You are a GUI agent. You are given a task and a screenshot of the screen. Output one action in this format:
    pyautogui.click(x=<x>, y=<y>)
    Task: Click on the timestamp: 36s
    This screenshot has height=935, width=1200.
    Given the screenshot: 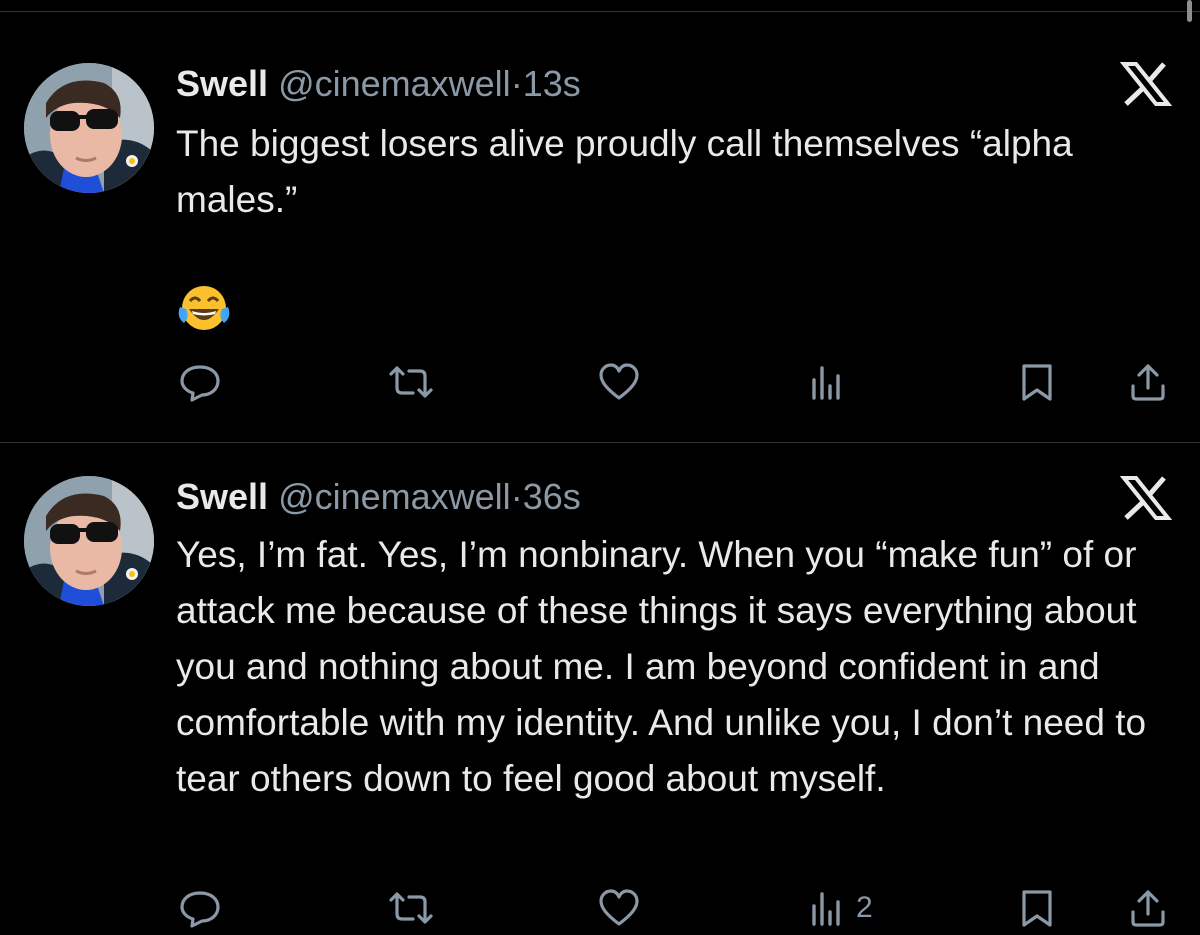 What is the action you would take?
    pyautogui.click(x=552, y=496)
    